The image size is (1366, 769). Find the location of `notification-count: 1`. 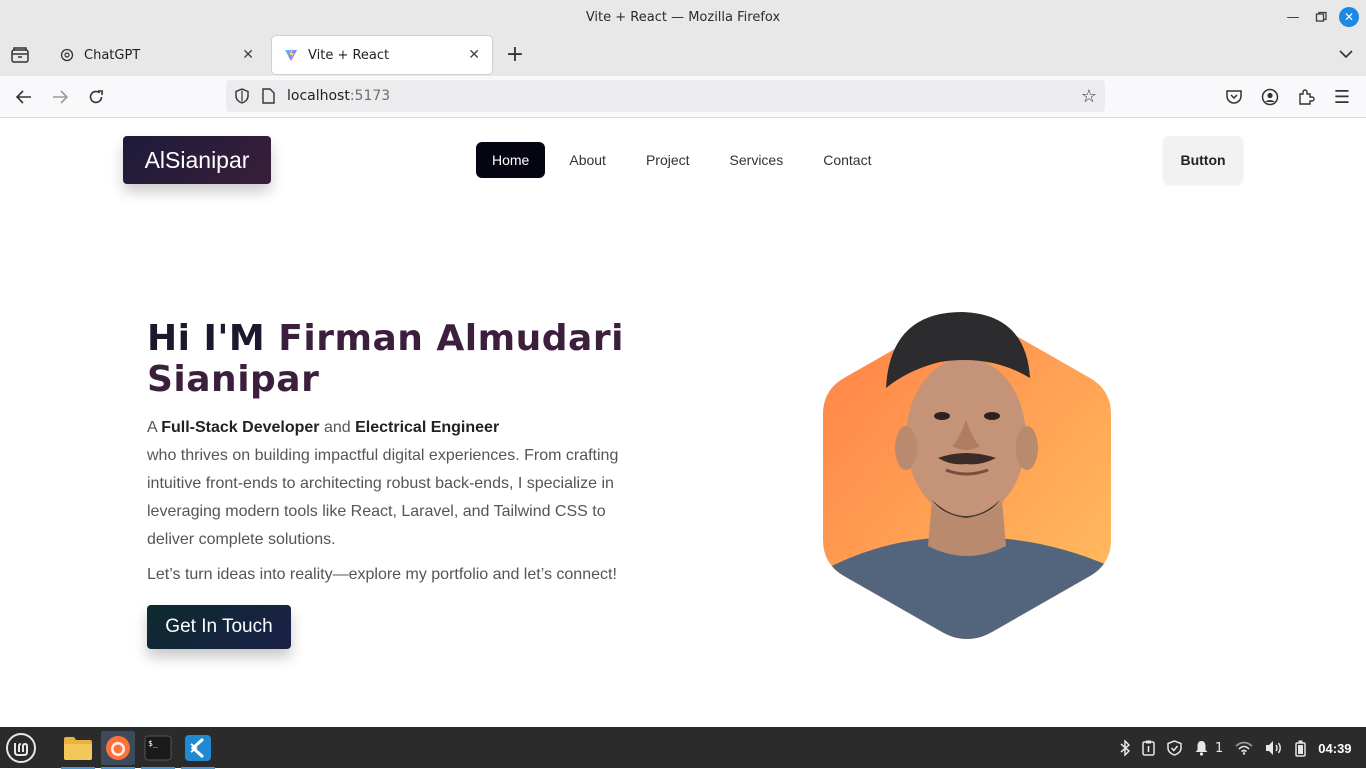

notification-count: 1 is located at coordinates (1219, 748).